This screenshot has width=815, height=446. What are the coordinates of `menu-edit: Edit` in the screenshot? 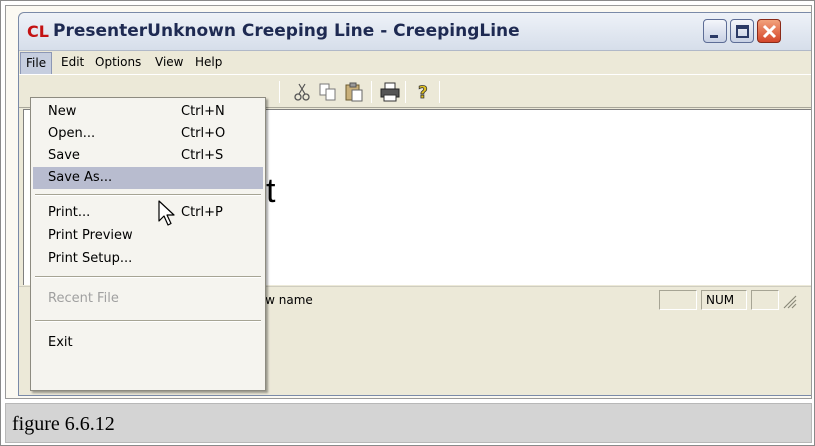 It's located at (72, 62).